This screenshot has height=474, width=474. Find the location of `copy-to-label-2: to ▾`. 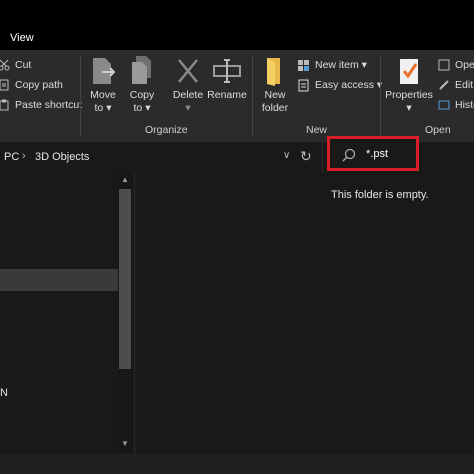

copy-to-label-2: to ▾ is located at coordinates (142, 108).